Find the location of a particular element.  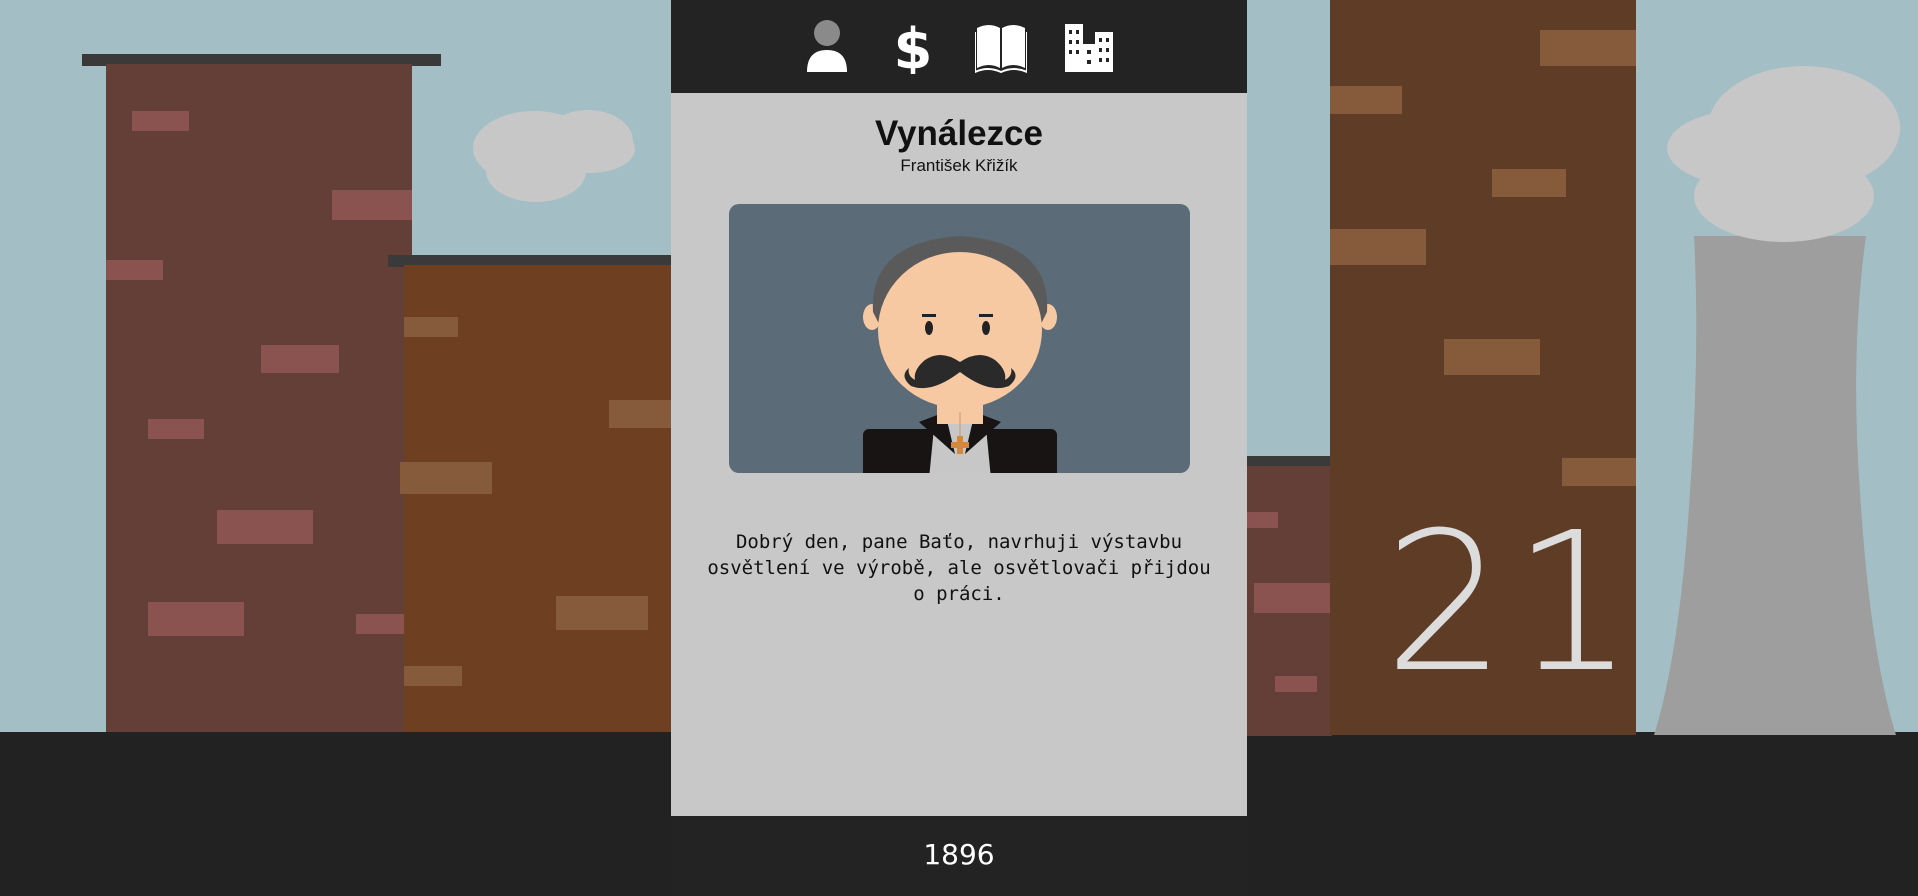

dollar-icon: $ is located at coordinates (913, 49).